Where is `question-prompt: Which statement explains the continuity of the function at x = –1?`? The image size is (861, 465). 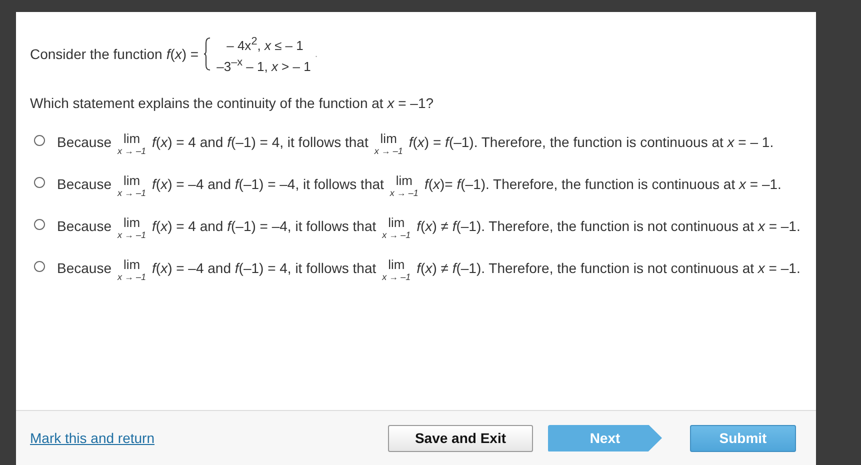
question-prompt: Which statement explains the continuity of the function at x = –1? is located at coordinates (232, 102).